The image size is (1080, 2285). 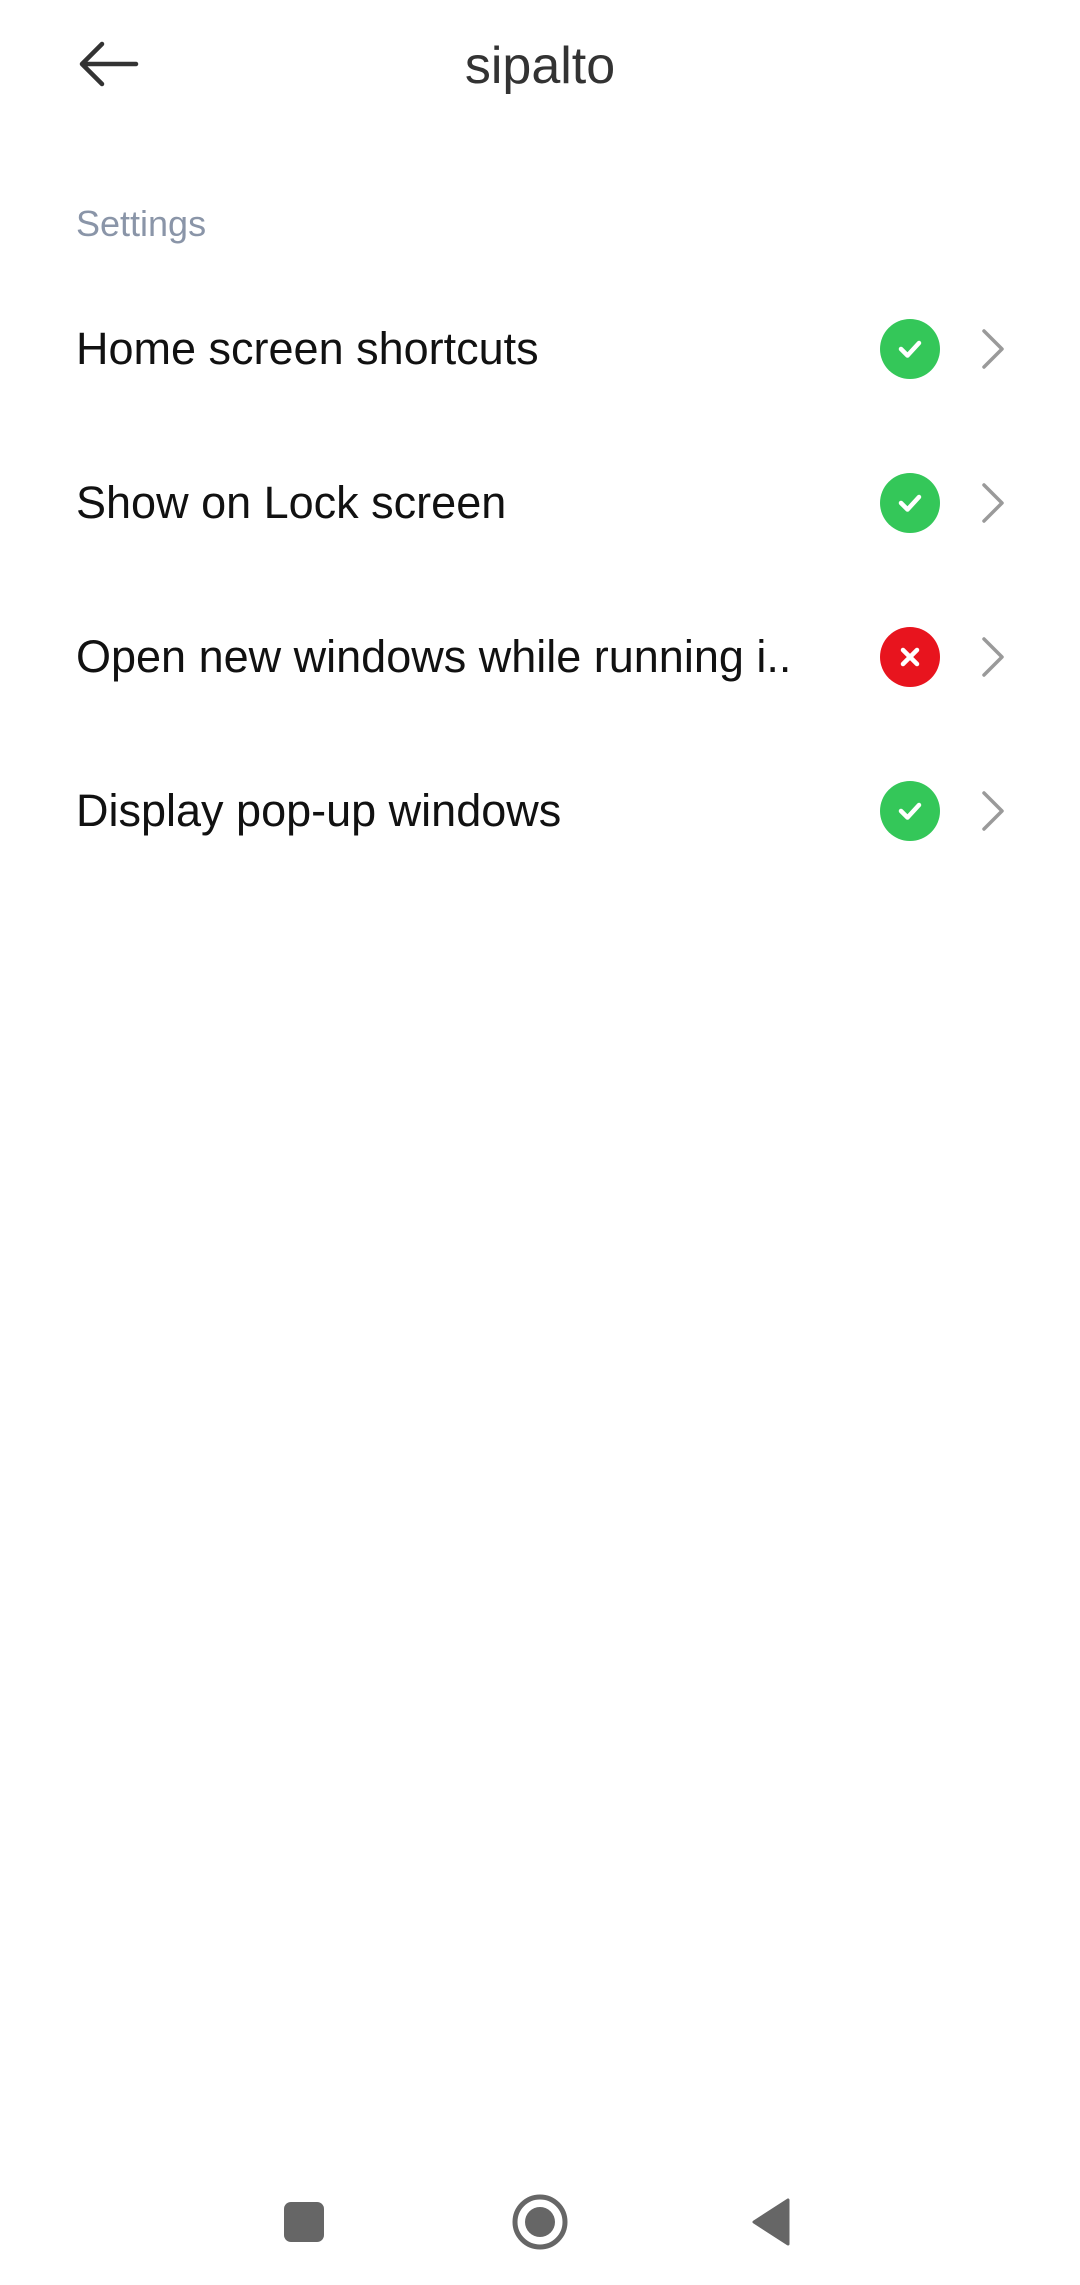 I want to click on setting-show-on-lock-screen: Show on Lock screen, so click(x=540, y=503).